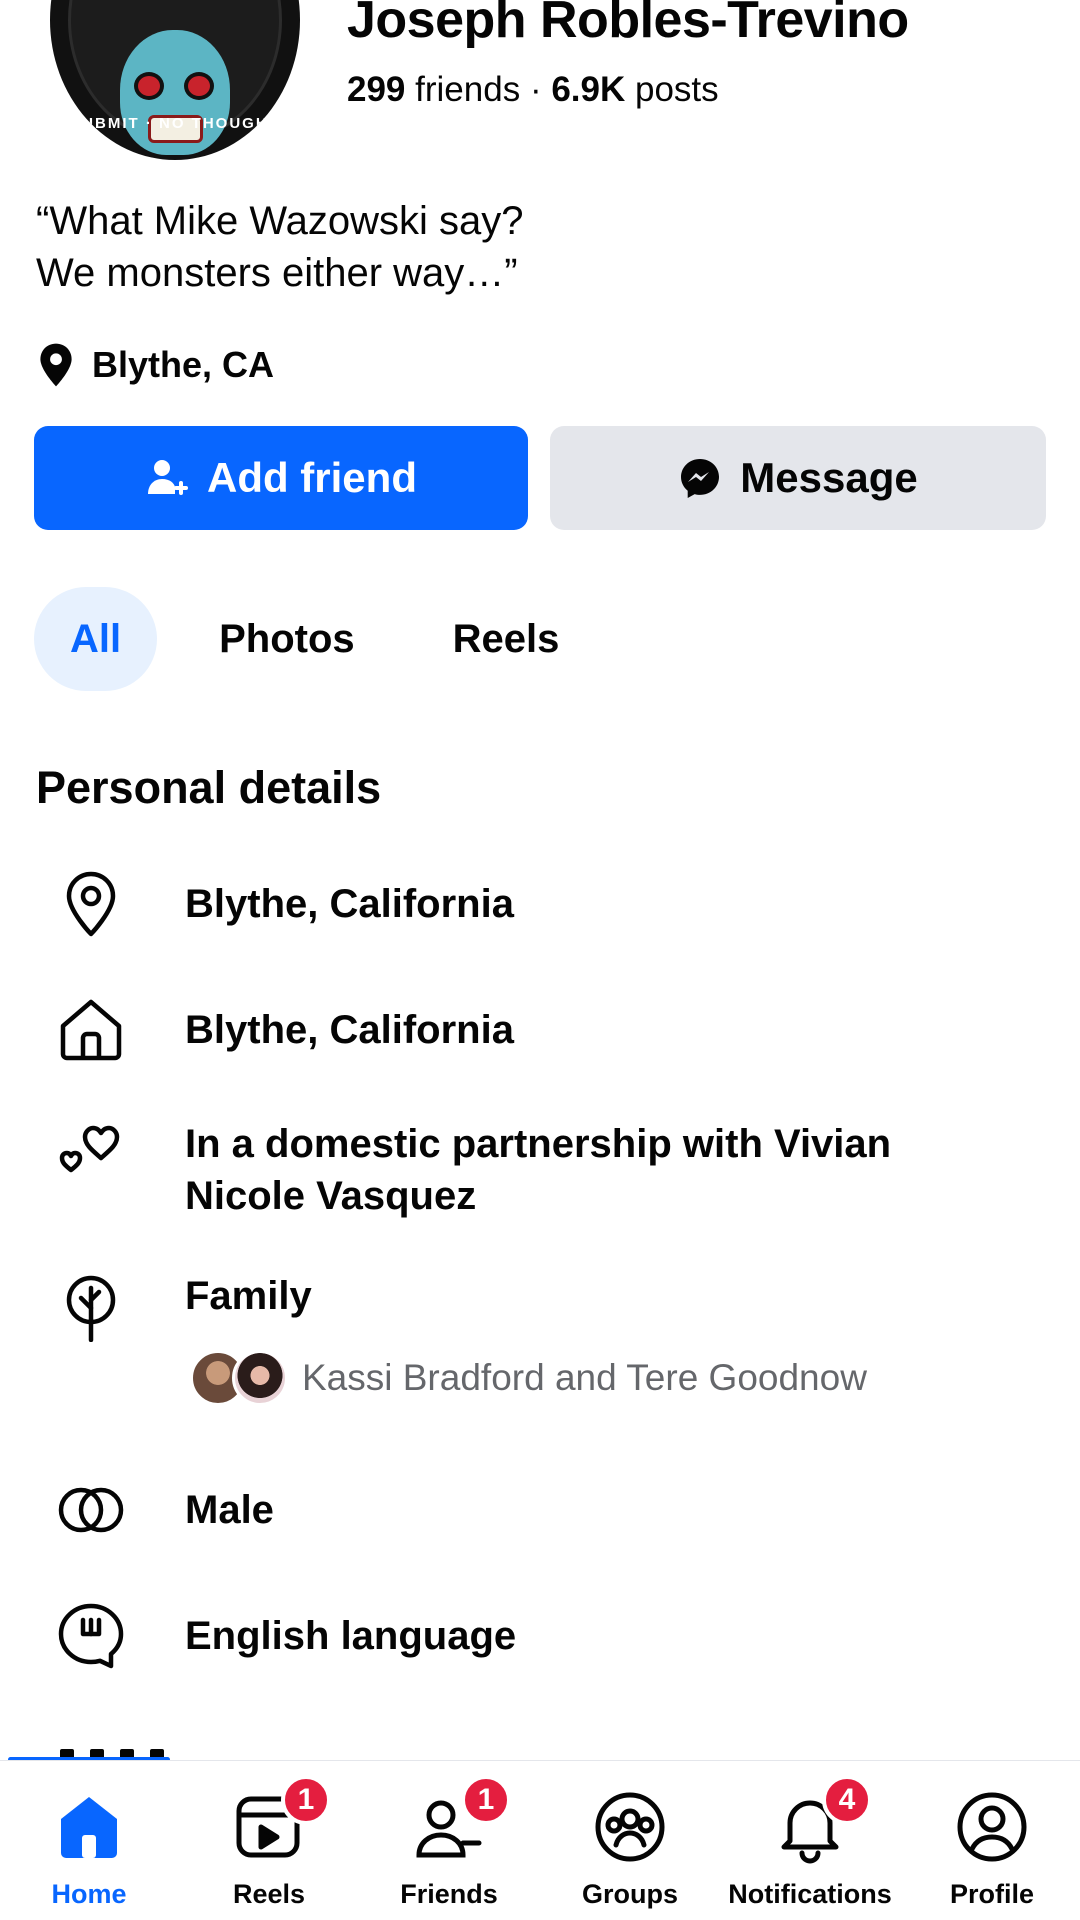 The height and width of the screenshot is (1920, 1080). Describe the element at coordinates (96, 639) in the screenshot. I see `tab-all: All` at that location.